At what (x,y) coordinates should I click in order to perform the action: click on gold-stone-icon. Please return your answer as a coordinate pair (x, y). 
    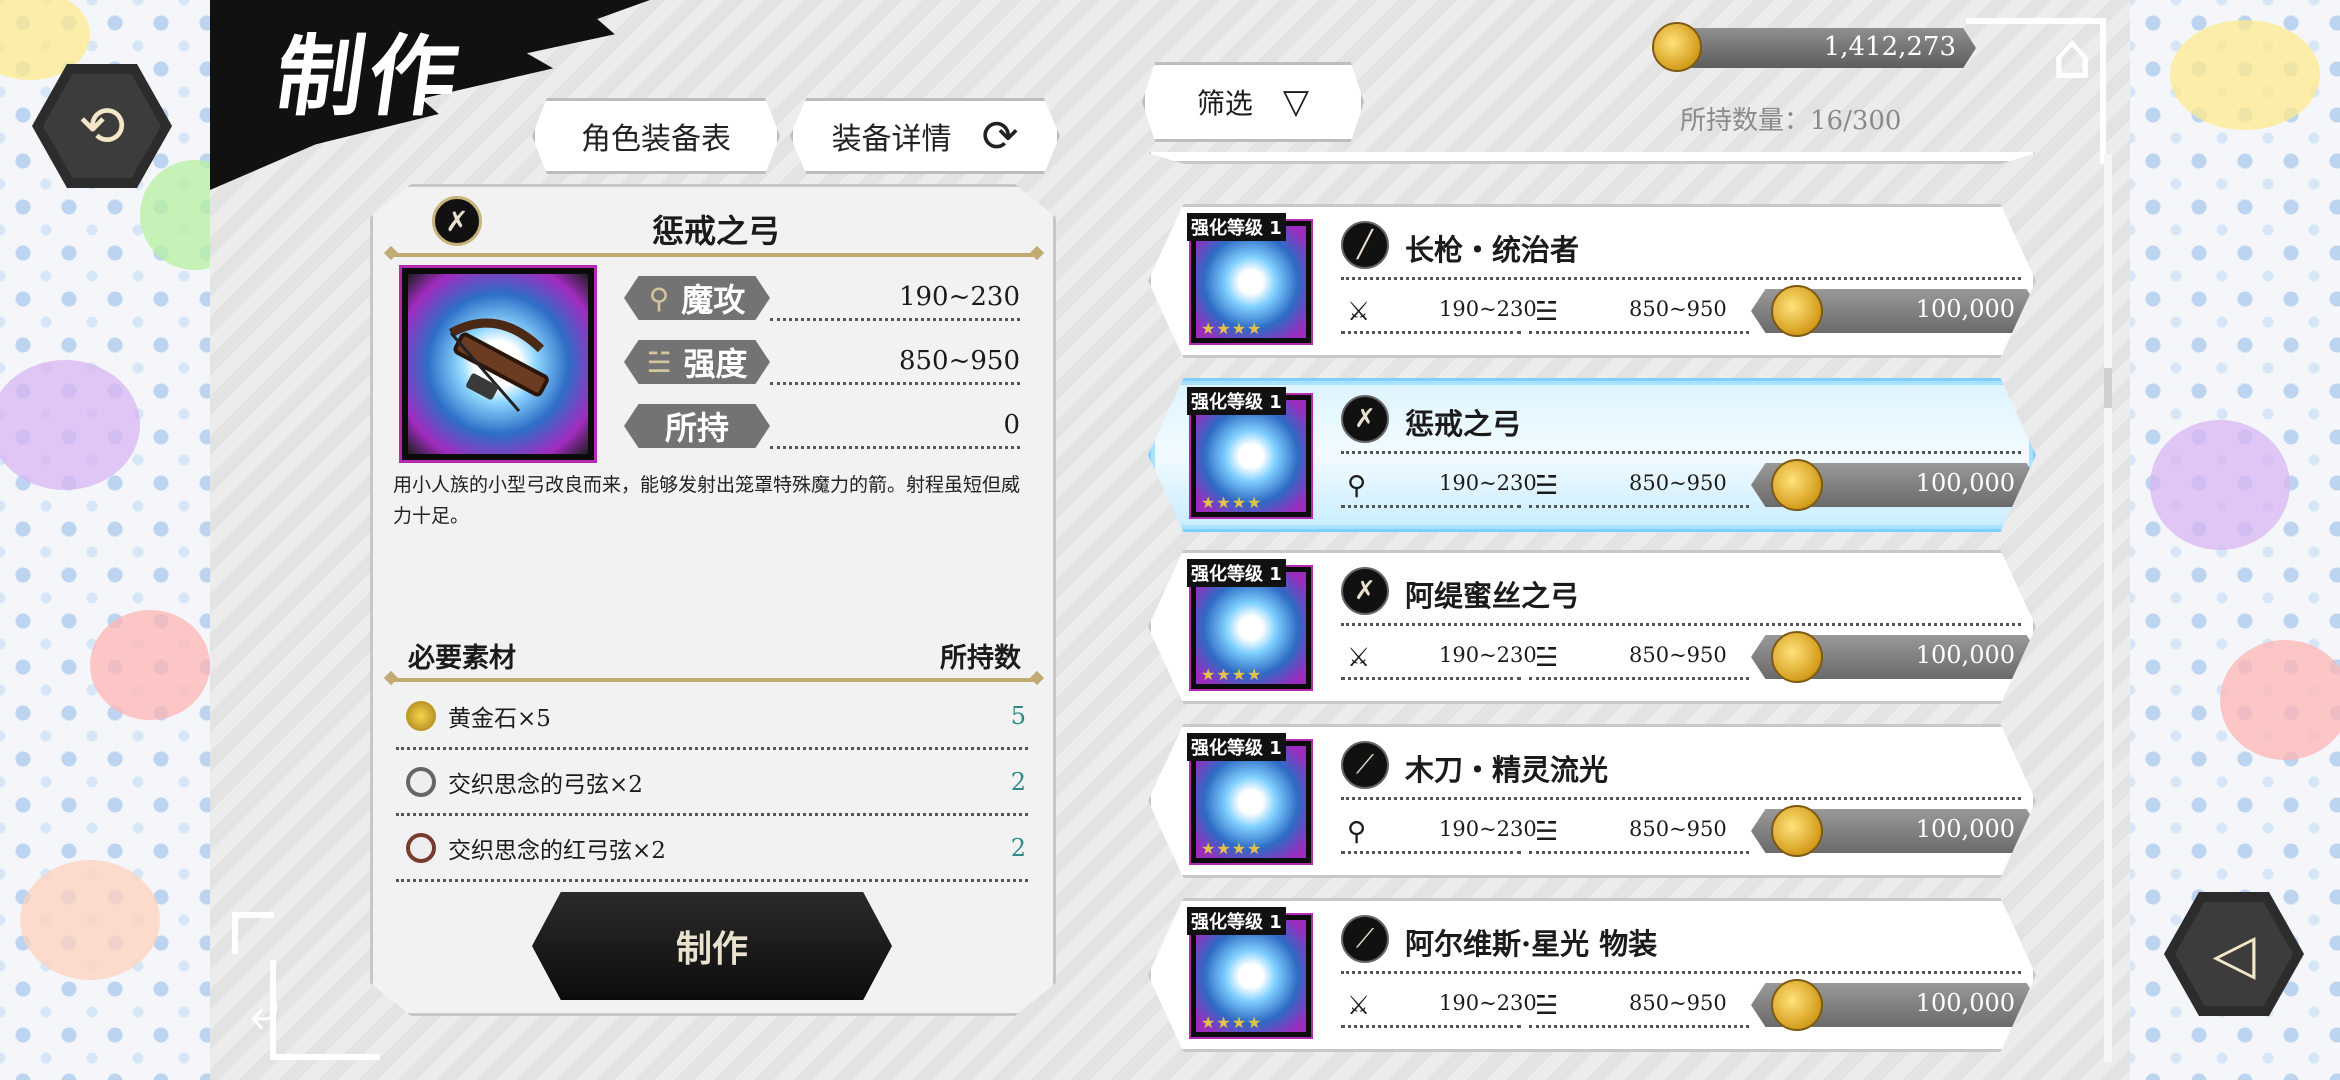
    Looking at the image, I should click on (421, 715).